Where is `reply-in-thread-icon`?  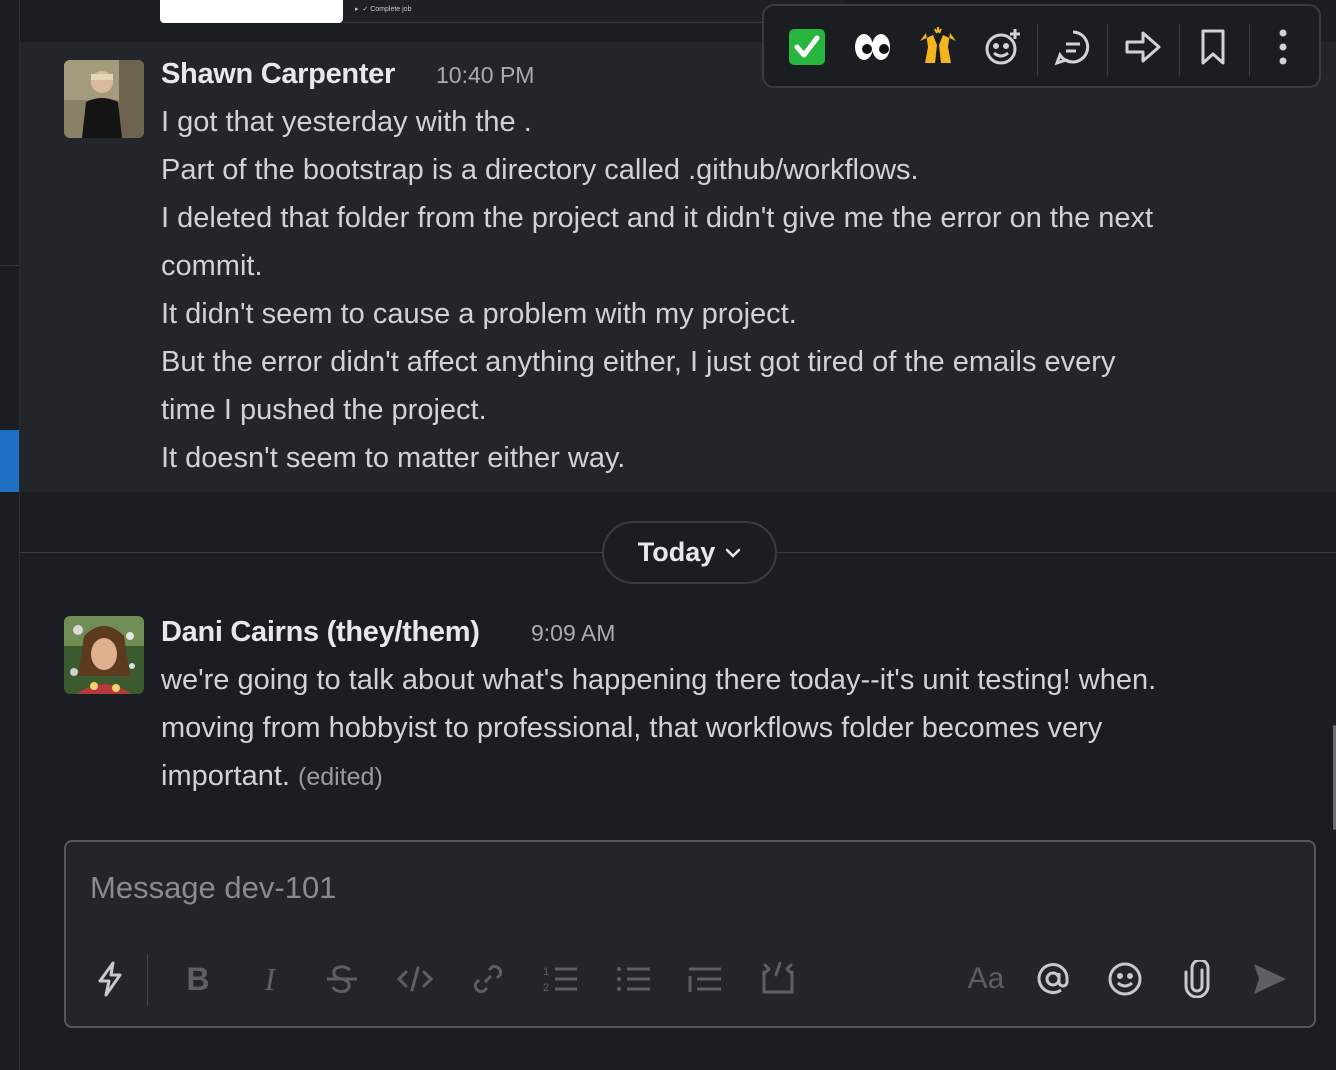
reply-in-thread-icon is located at coordinates (1073, 47).